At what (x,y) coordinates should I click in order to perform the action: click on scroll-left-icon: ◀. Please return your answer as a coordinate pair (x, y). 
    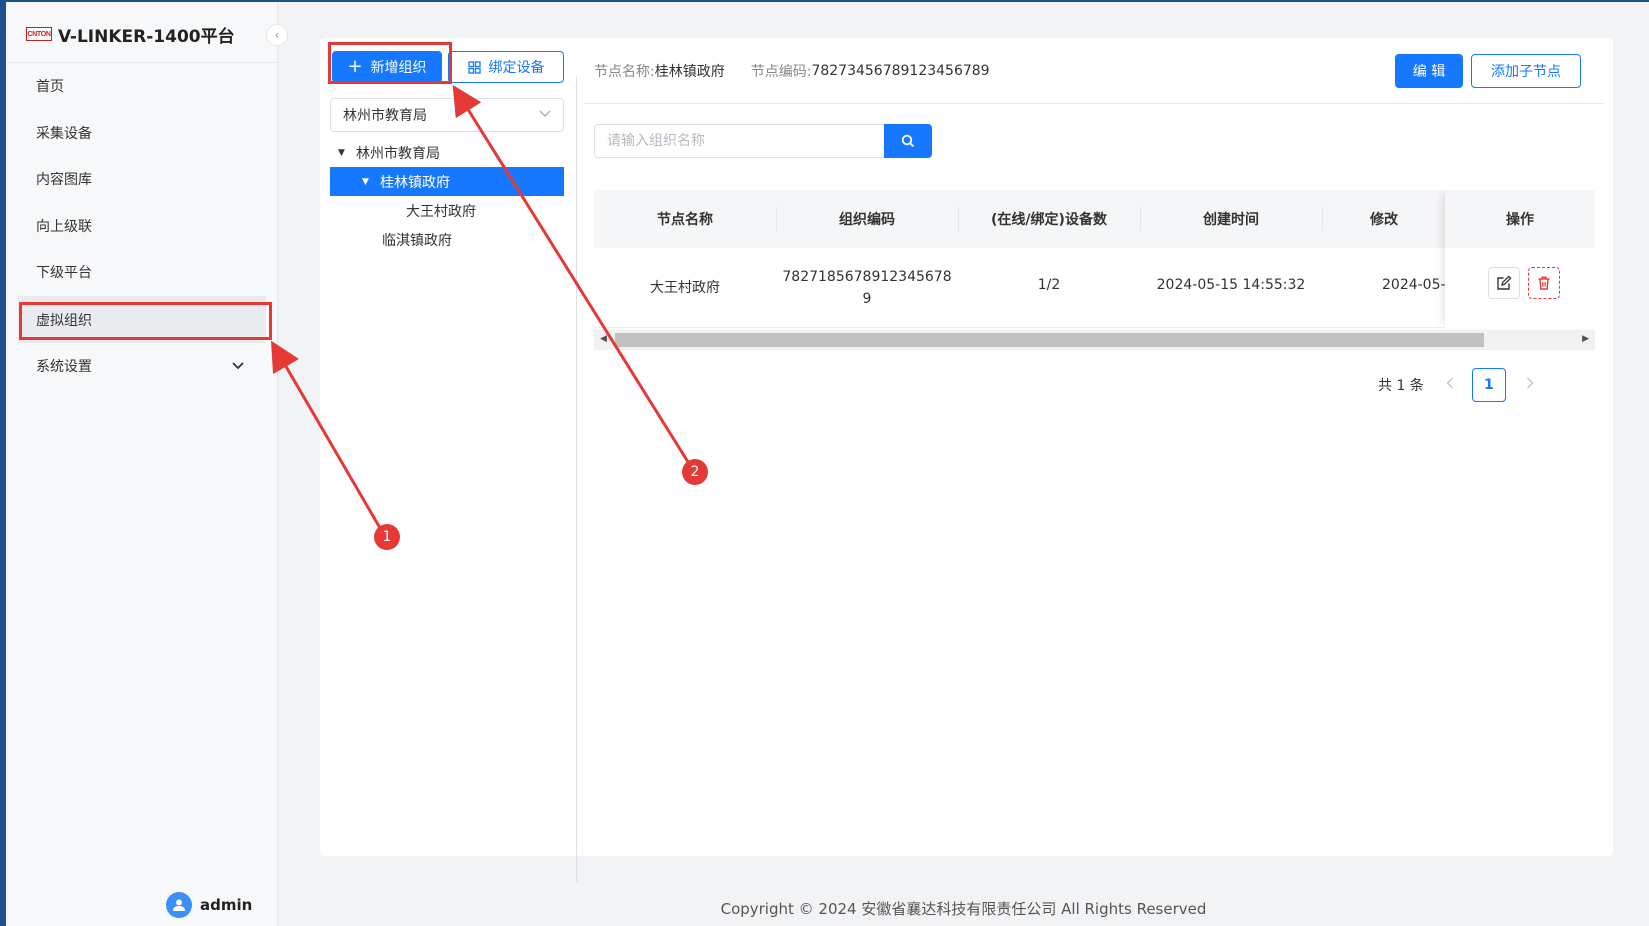
    Looking at the image, I should click on (603, 339).